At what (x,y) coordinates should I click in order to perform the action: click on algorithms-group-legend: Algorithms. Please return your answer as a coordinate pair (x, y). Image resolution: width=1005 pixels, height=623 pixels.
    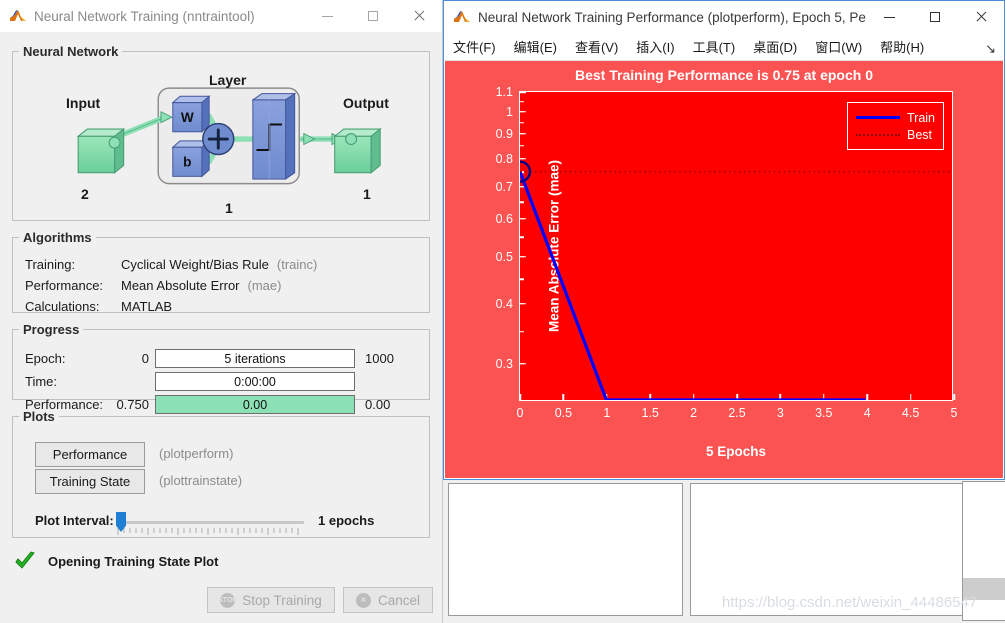
    Looking at the image, I should click on (57, 237).